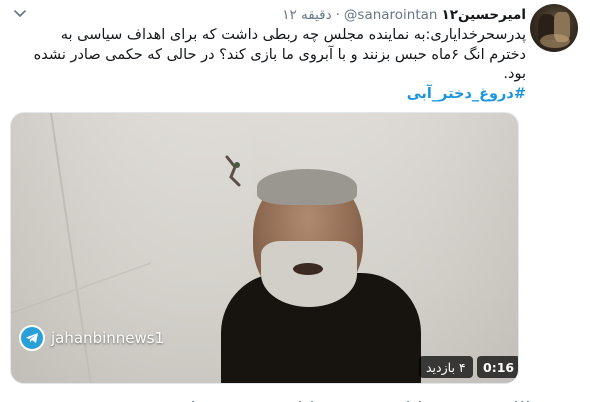 This screenshot has height=402, width=590. What do you see at coordinates (32, 338) in the screenshot?
I see `telegram-icon` at bounding box center [32, 338].